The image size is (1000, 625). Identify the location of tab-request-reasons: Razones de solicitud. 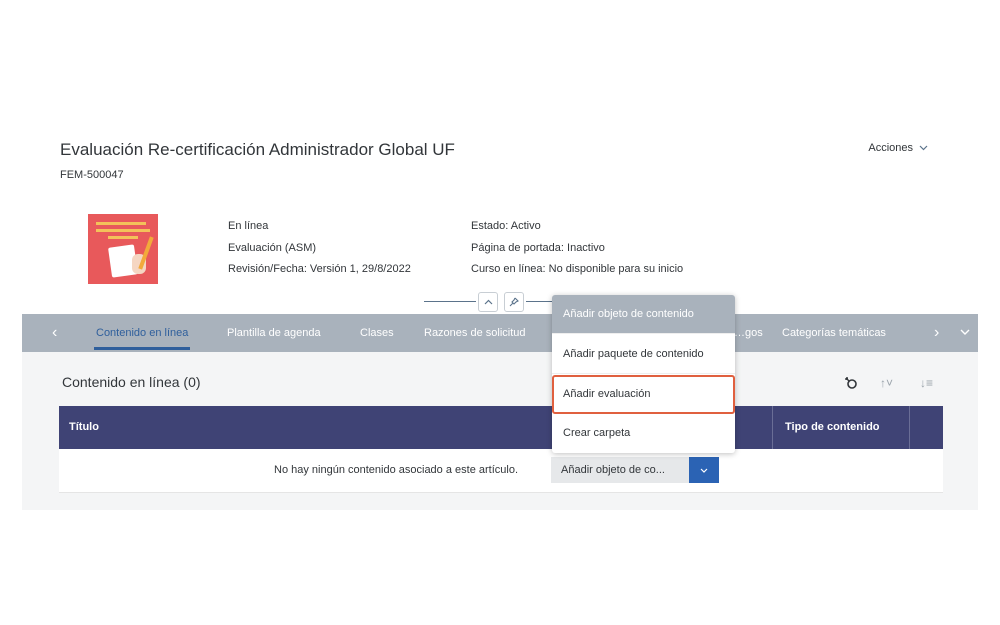
(475, 333).